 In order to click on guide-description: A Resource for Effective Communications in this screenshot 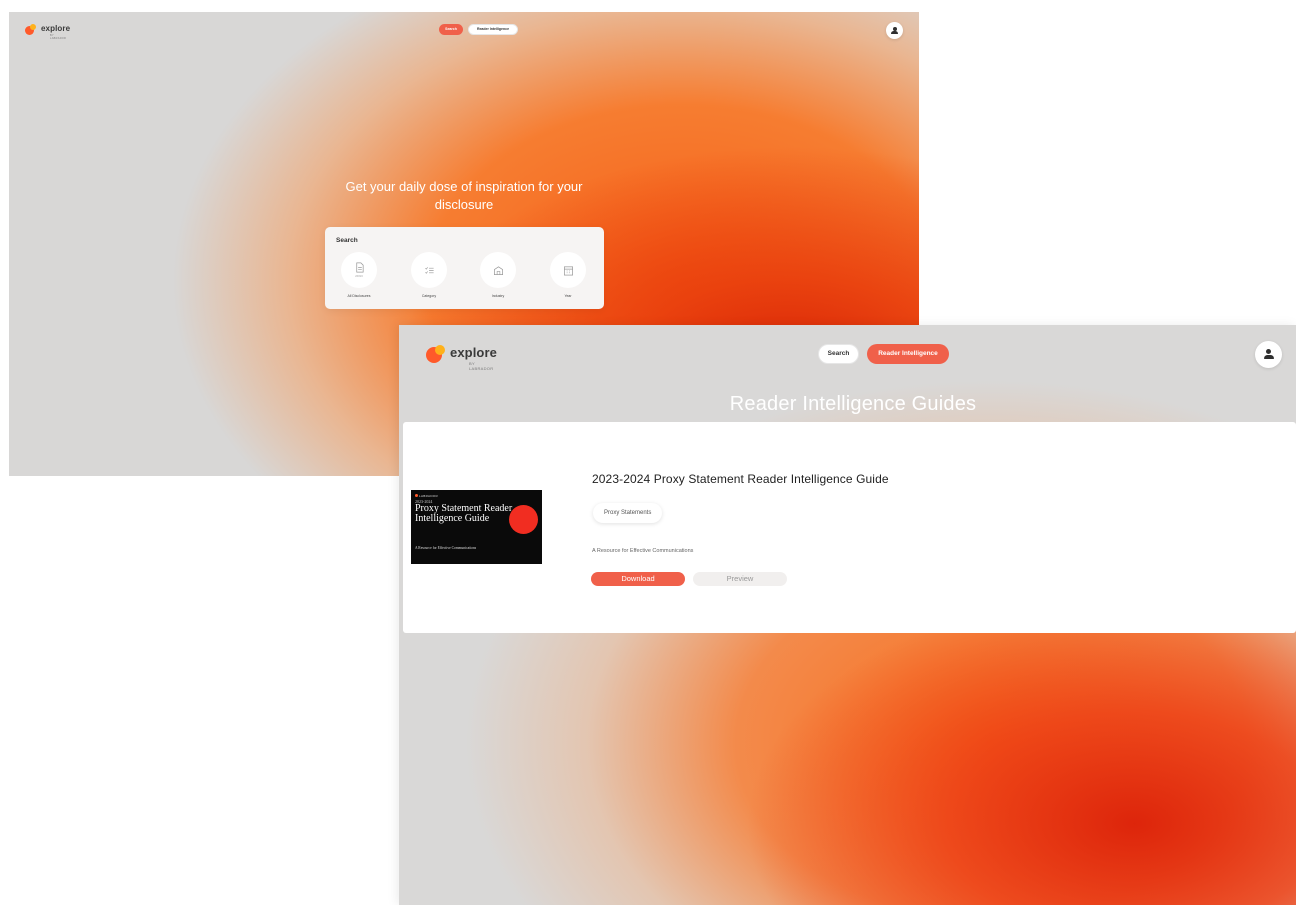, I will do `click(643, 551)`.